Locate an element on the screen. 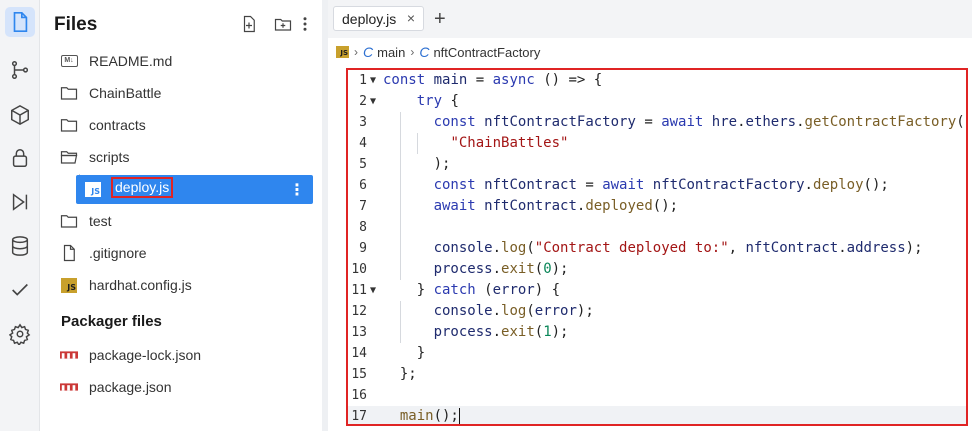 The width and height of the screenshot is (972, 431). breadcrumb-item-factory: nftContractFactory is located at coordinates (486, 52).